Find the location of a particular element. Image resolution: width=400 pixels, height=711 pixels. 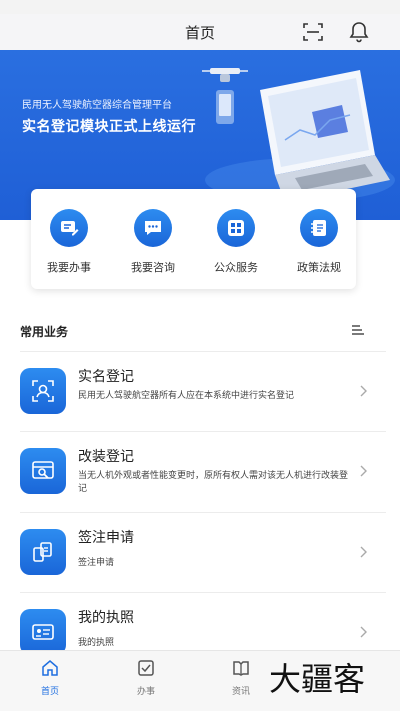

service-item-modification: 改装登记 当无人机外观或者性能变更时，原所有权人需对该无人机进行改装登记 is located at coordinates (203, 471).